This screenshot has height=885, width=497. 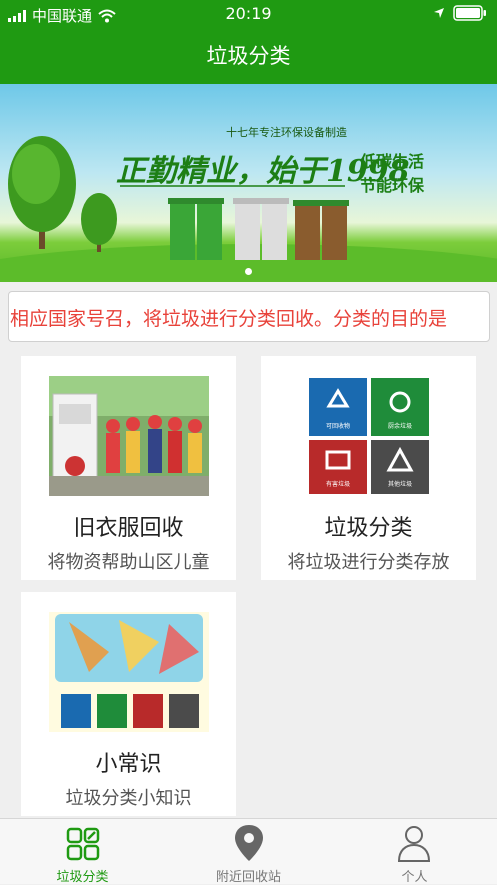 I want to click on page-title: 垃圾分类, so click(x=248, y=56).